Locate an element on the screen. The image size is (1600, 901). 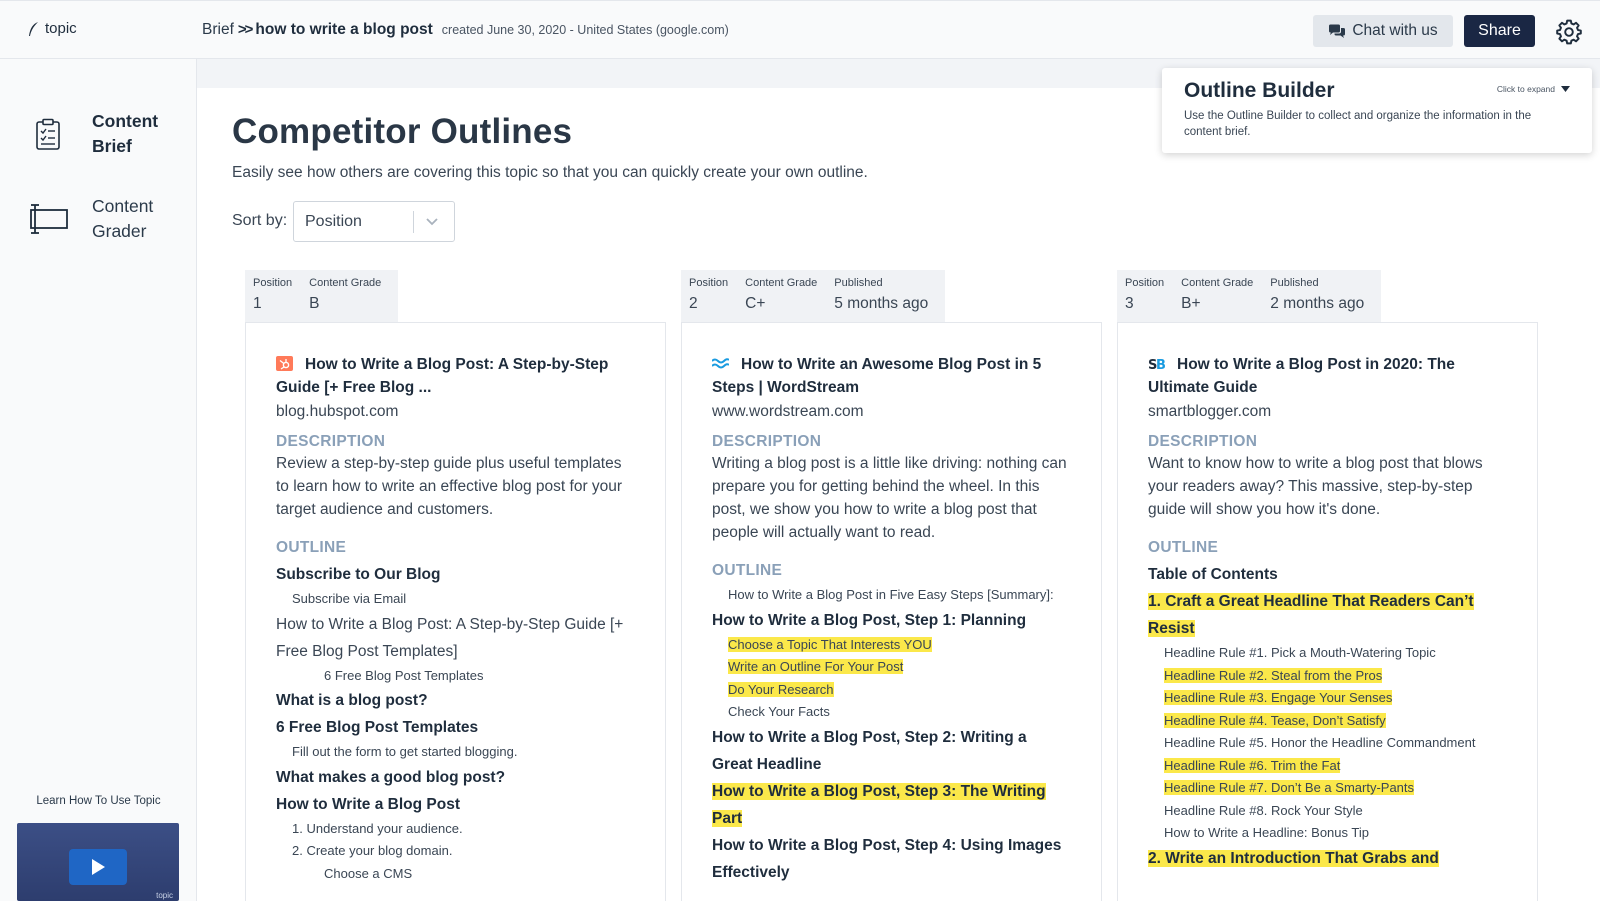
logo-text: topic is located at coordinates (61, 28).